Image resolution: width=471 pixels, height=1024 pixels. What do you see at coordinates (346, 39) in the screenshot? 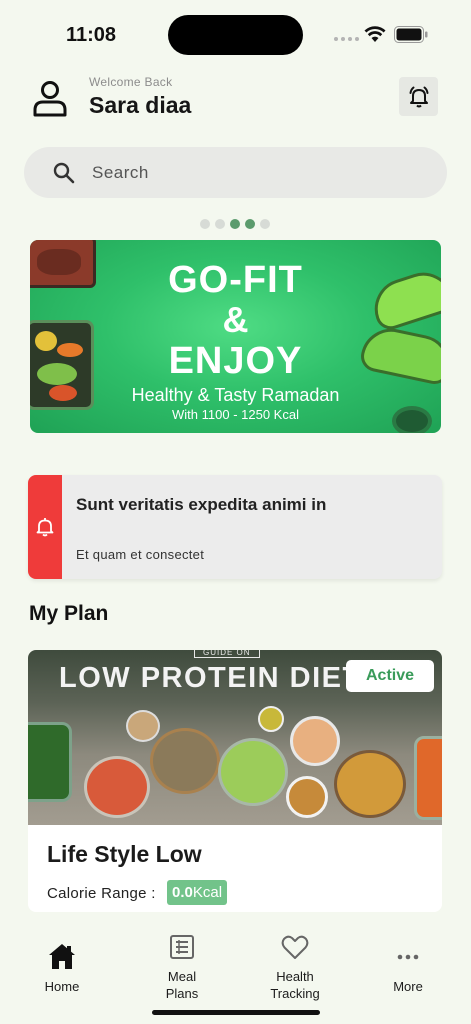
I see `cellular-signal-icon` at bounding box center [346, 39].